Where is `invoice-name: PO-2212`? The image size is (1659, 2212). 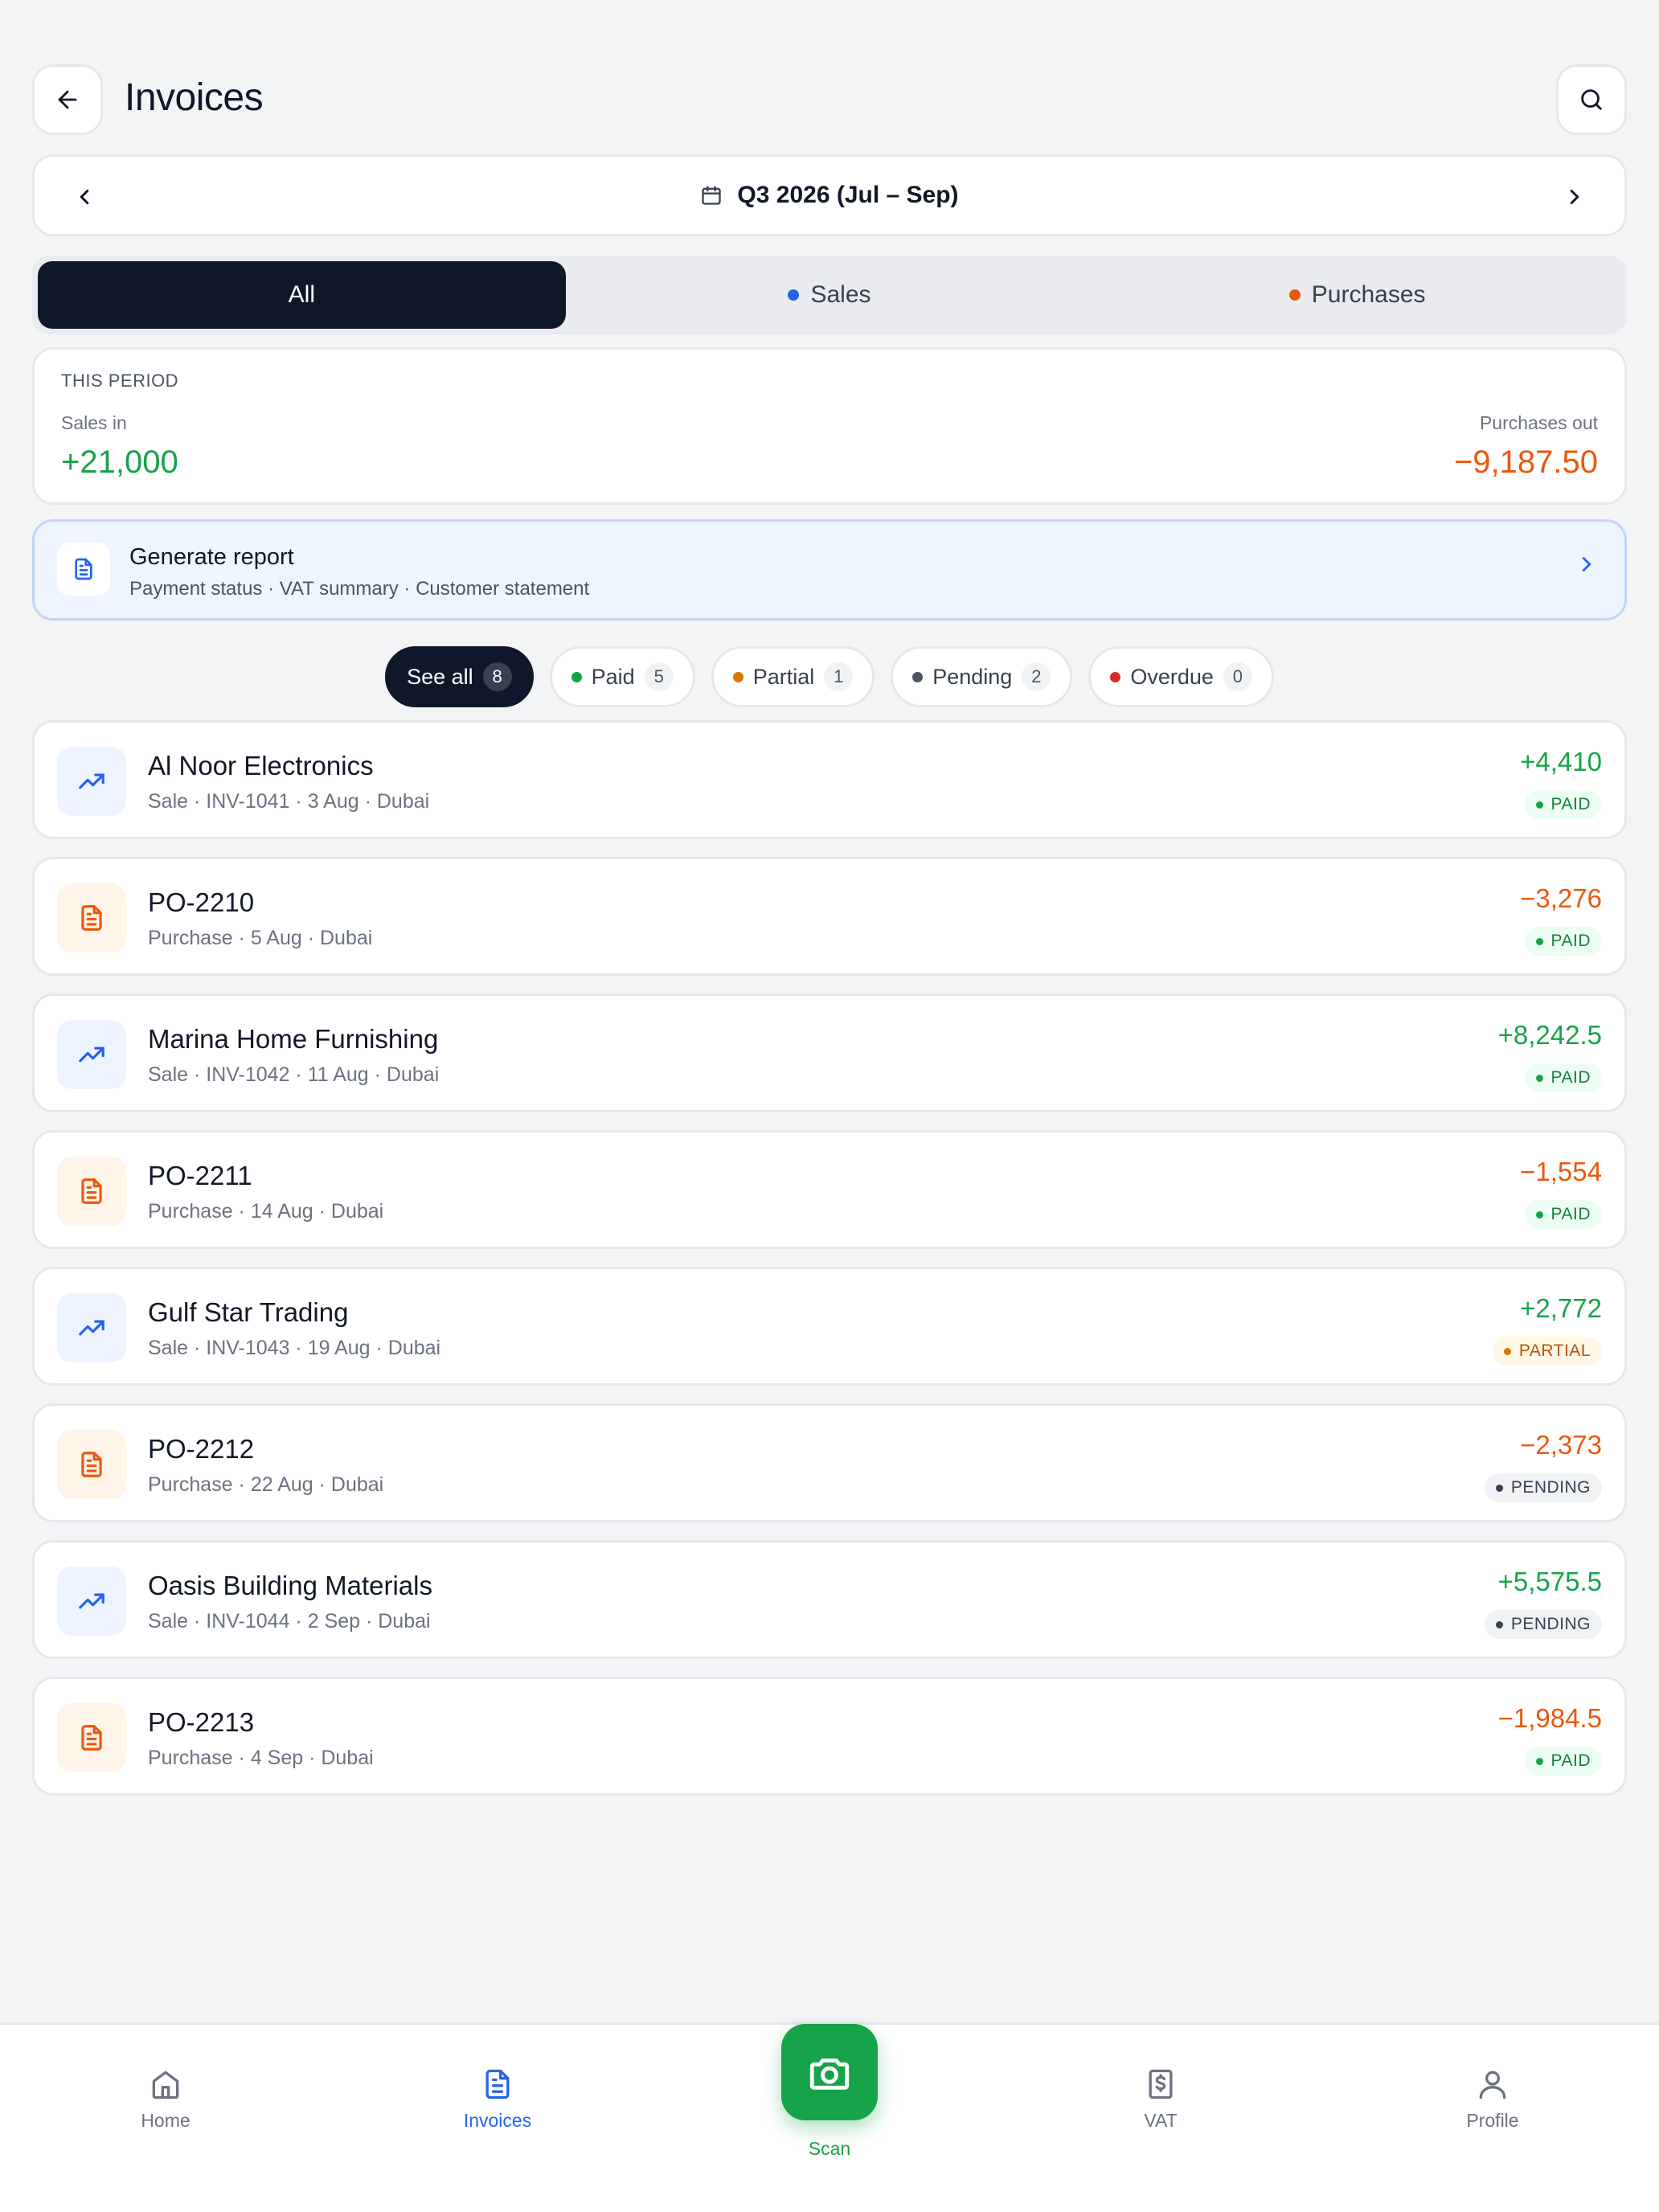 invoice-name: PO-2212 is located at coordinates (201, 1449).